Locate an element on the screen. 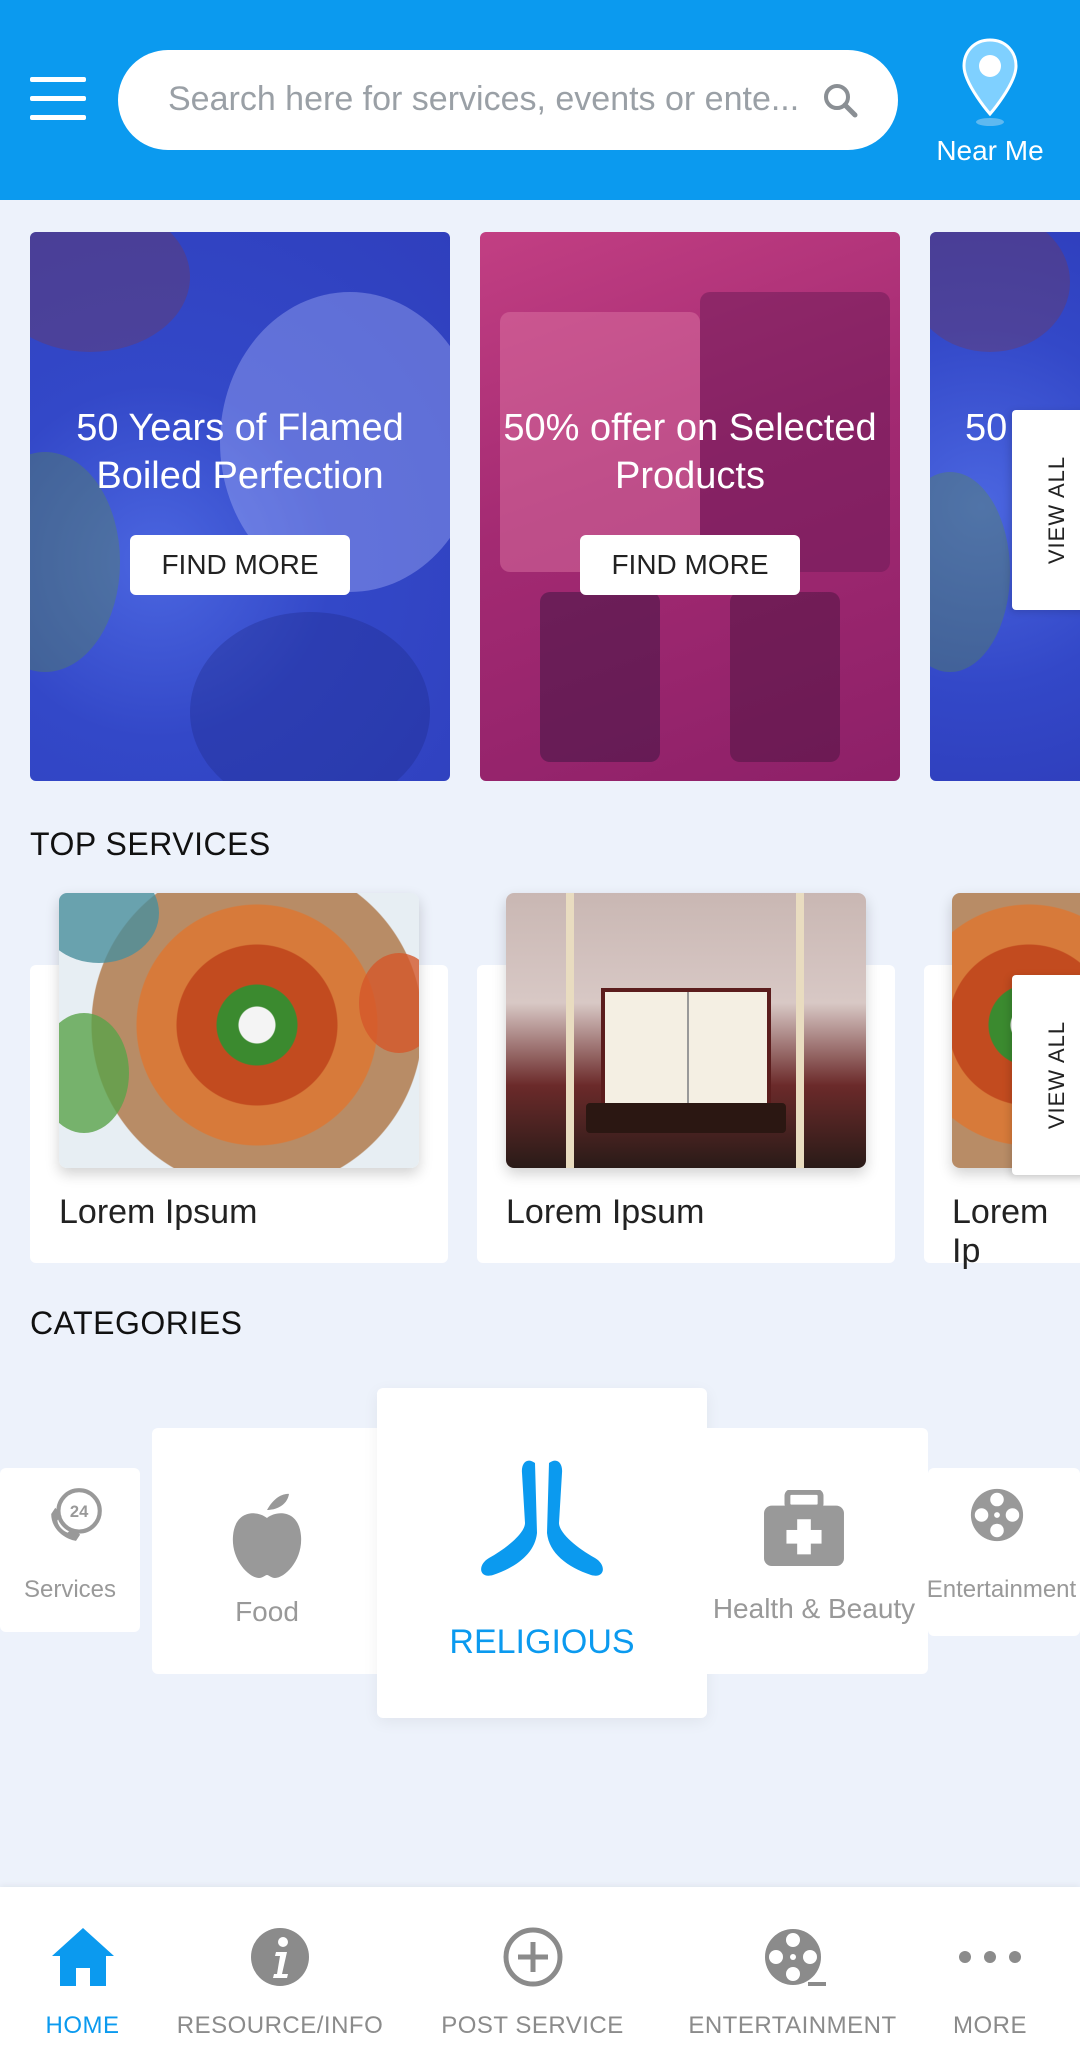  home-icon is located at coordinates (82, 1957).